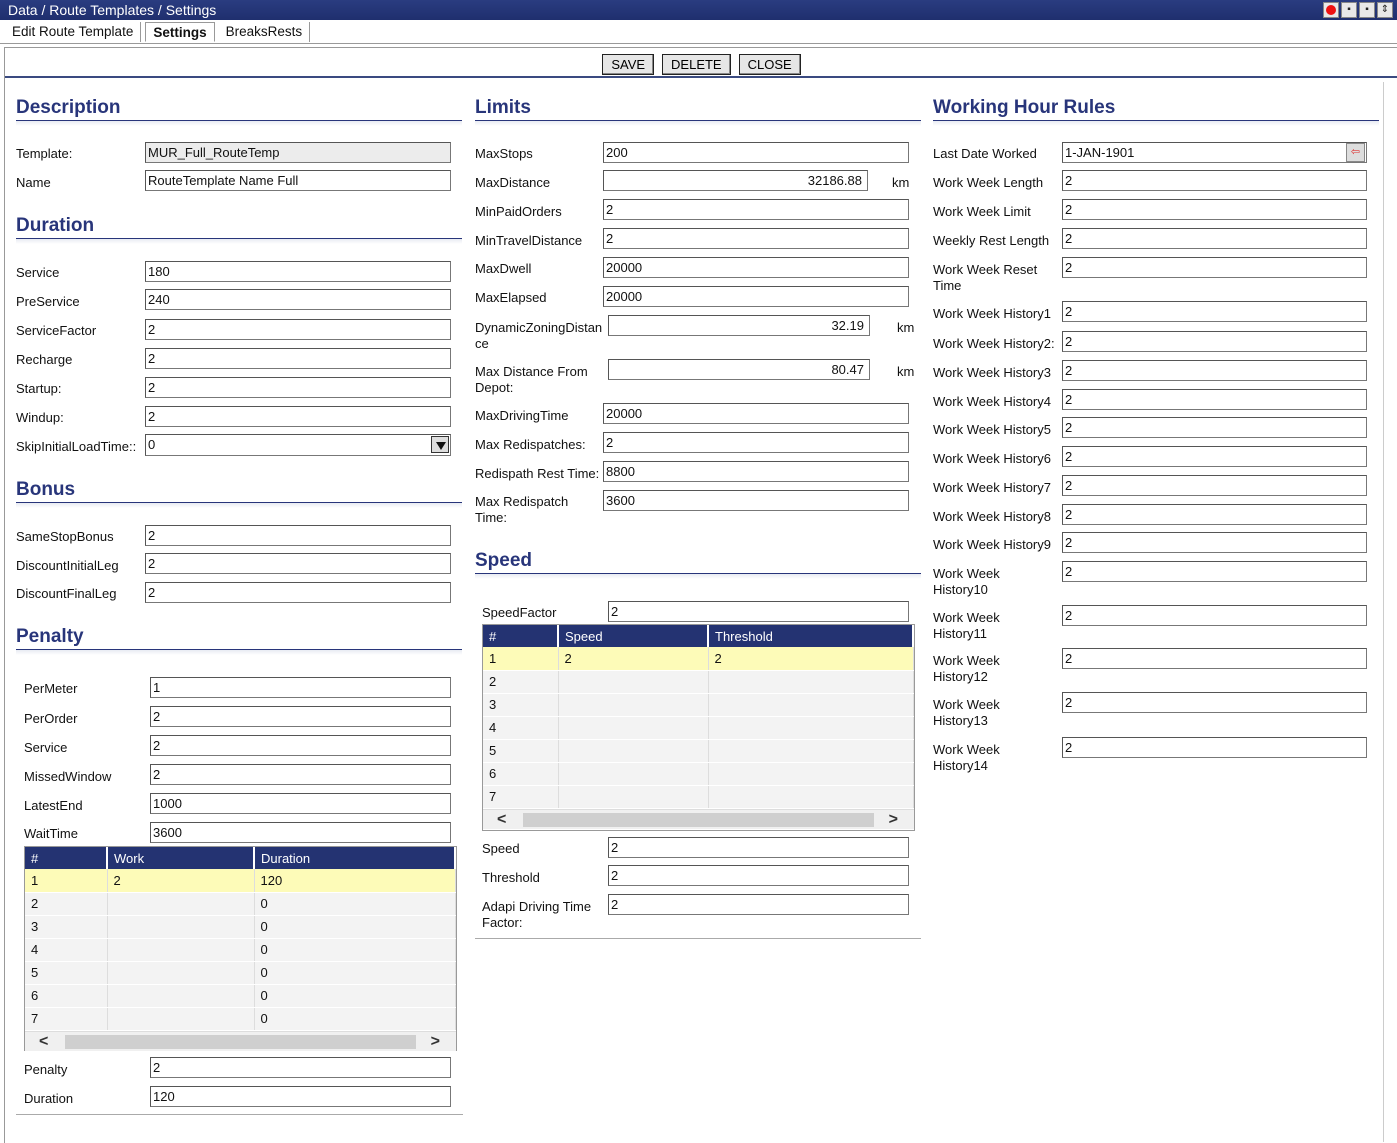  What do you see at coordinates (739, 325) in the screenshot?
I see `dynzone-field: 32.19` at bounding box center [739, 325].